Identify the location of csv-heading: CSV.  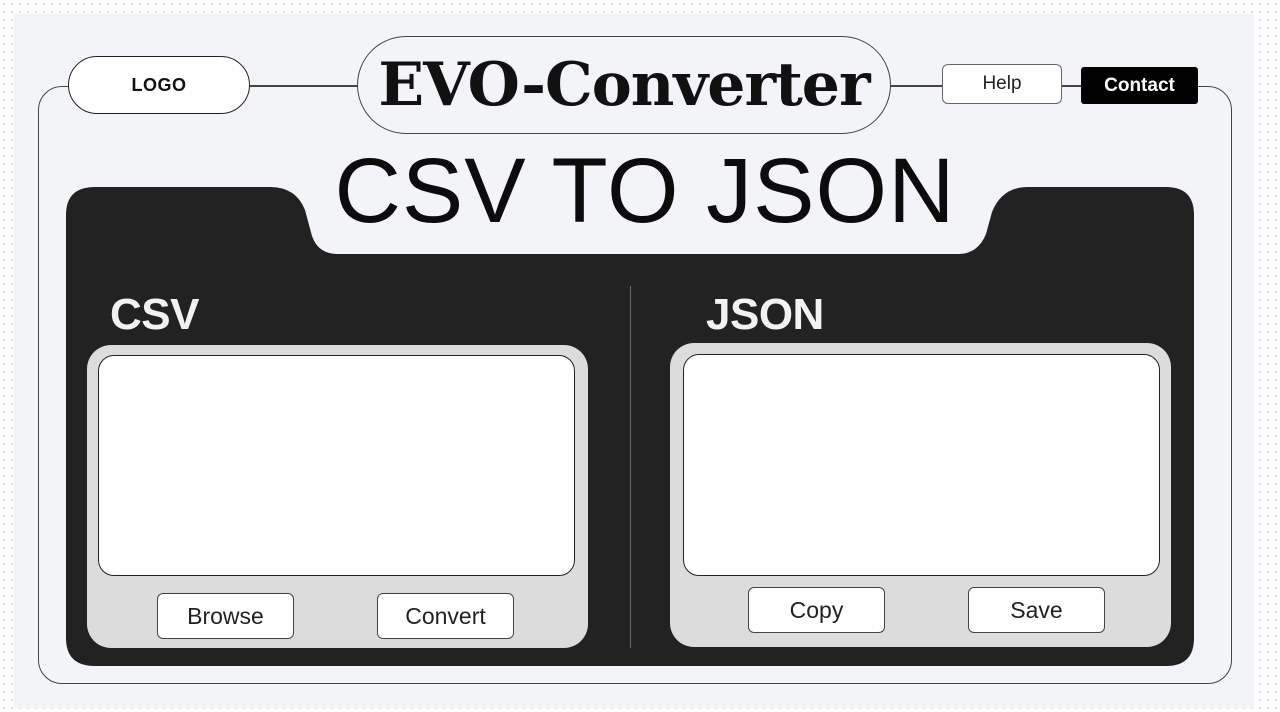
(154, 314).